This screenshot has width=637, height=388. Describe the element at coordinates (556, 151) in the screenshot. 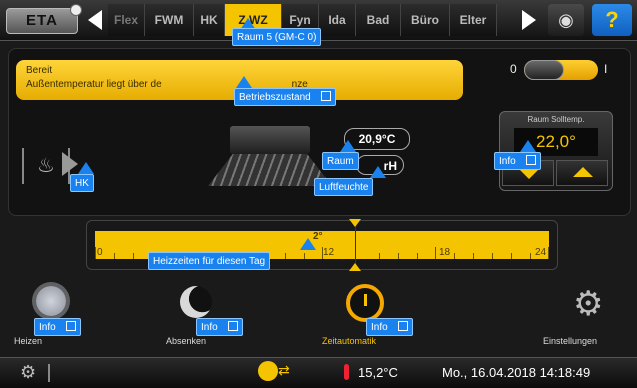

I see `room-setpoint-widget: Raum Solltemp. 22,0°` at that location.